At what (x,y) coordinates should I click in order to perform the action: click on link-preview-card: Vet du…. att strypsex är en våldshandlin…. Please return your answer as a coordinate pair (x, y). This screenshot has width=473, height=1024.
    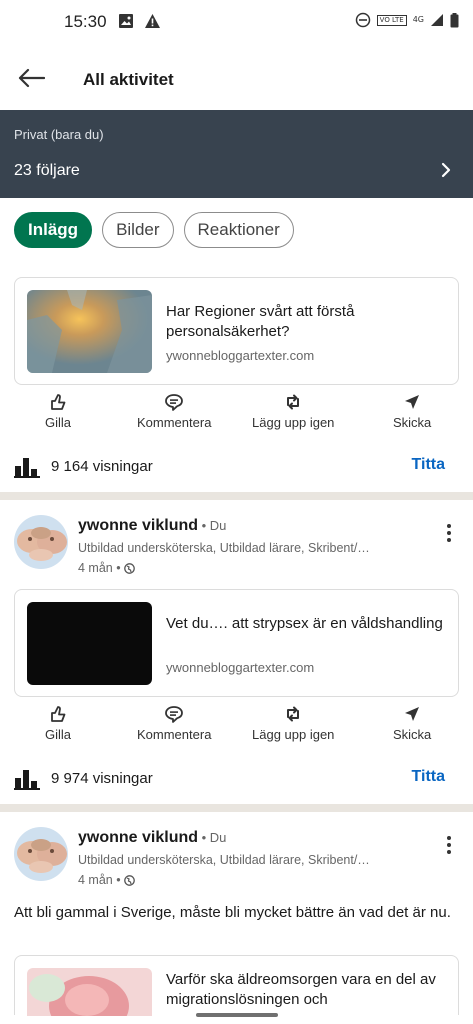
    Looking at the image, I should click on (236, 643).